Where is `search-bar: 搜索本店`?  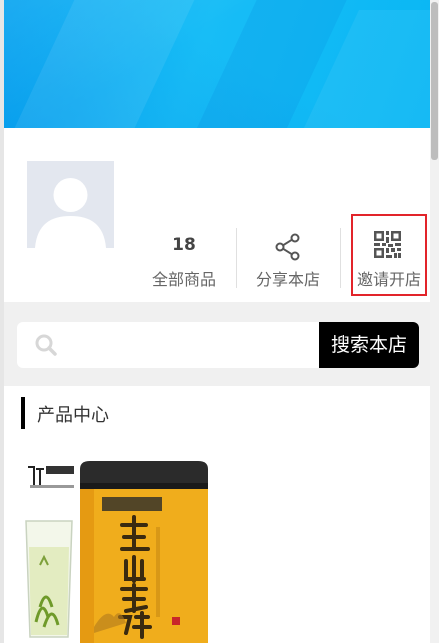 search-bar: 搜索本店 is located at coordinates (218, 345).